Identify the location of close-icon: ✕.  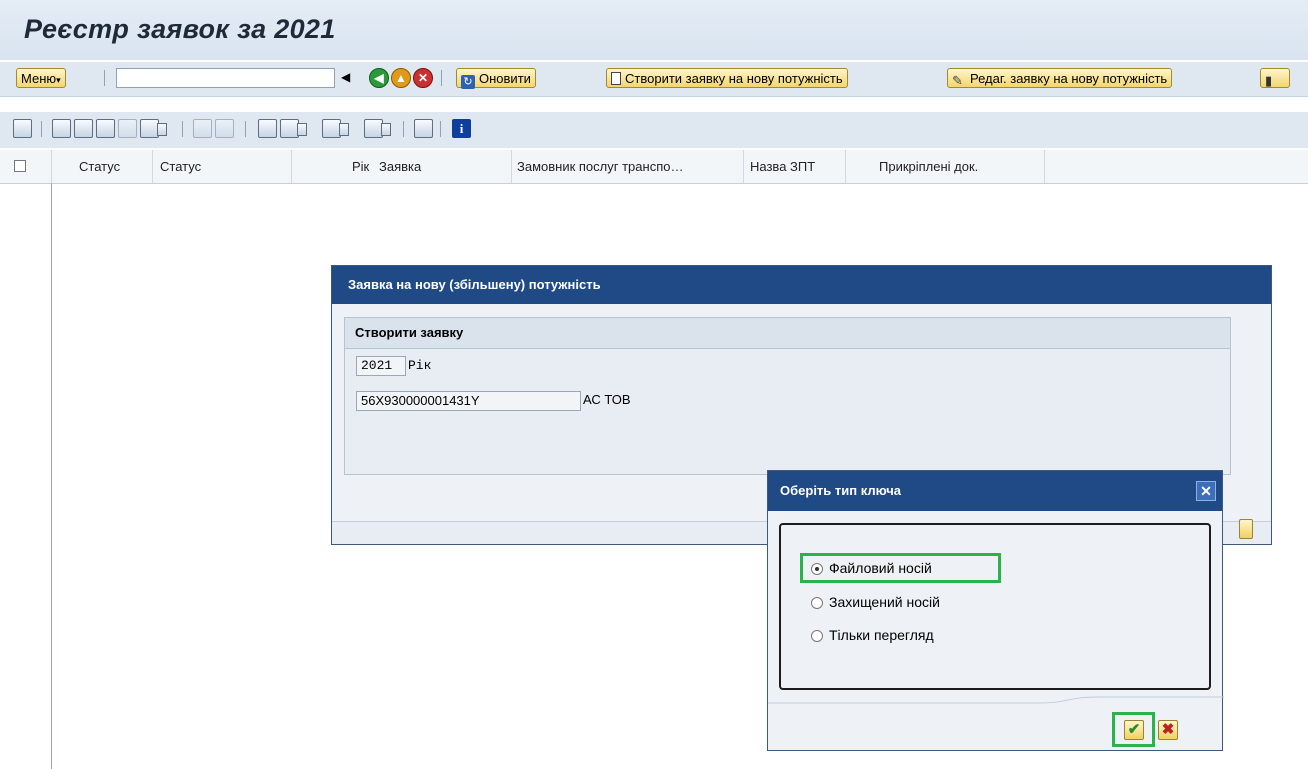
(1206, 491).